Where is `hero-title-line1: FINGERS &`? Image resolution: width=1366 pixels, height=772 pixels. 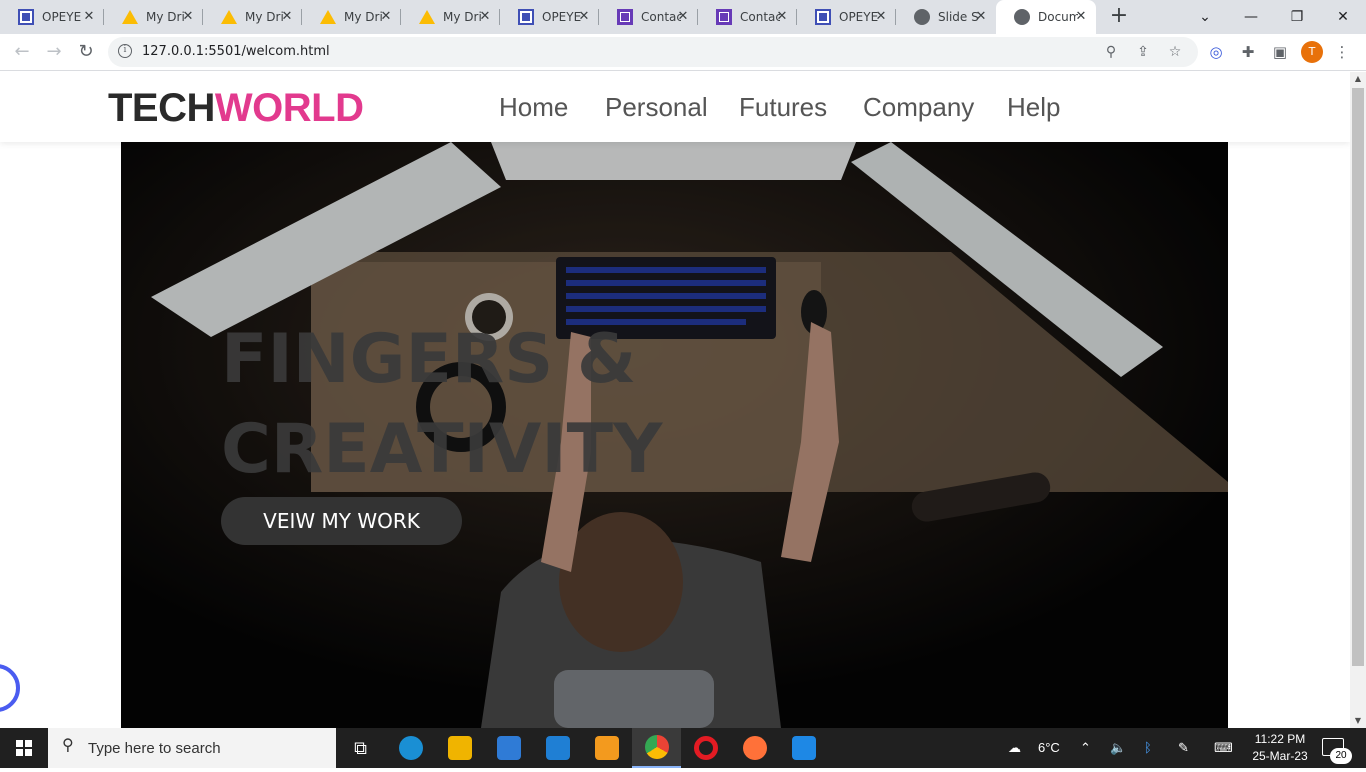 hero-title-line1: FINGERS & is located at coordinates (429, 359).